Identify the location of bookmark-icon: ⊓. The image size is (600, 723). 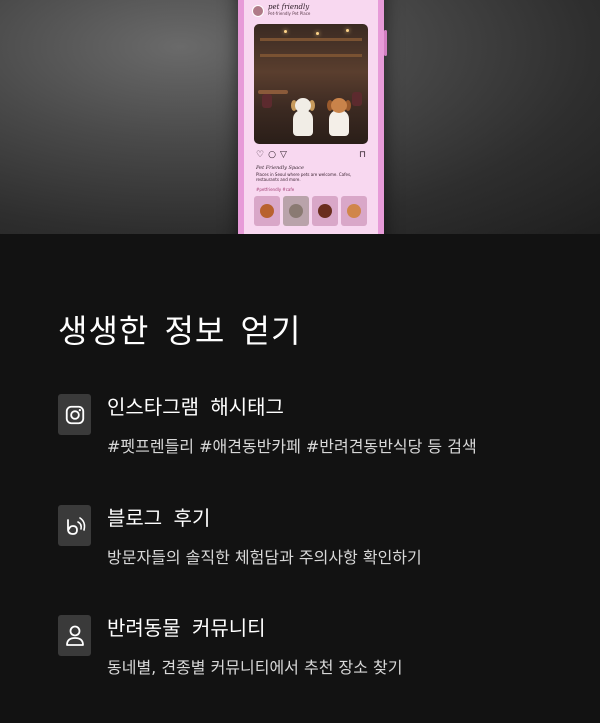
(362, 155).